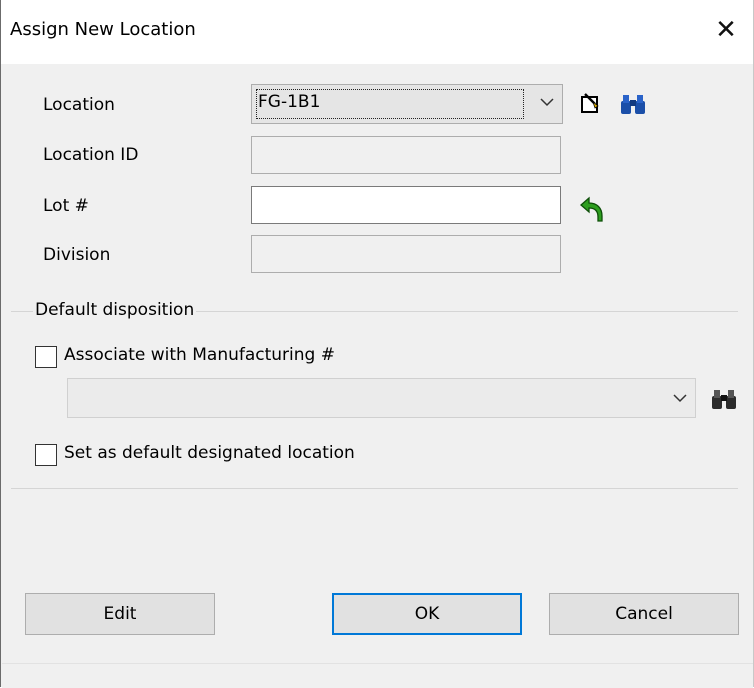 The height and width of the screenshot is (688, 754). Describe the element at coordinates (199, 355) in the screenshot. I see `associate-manufacturing-label: Associate with Manufacturing #` at that location.